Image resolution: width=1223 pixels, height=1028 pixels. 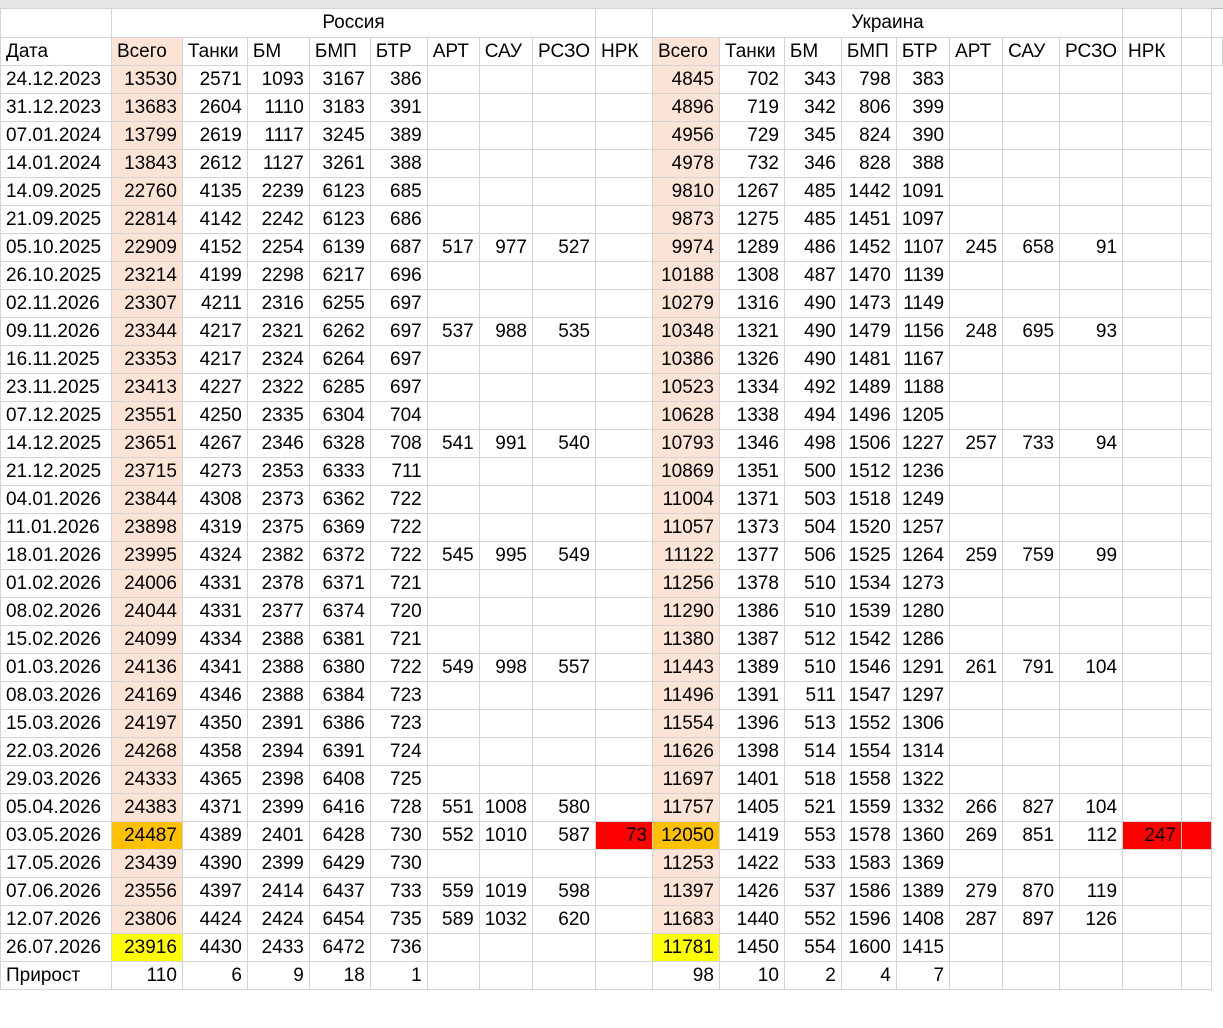 I want to click on ru-rszo-cell: 535, so click(x=564, y=331).